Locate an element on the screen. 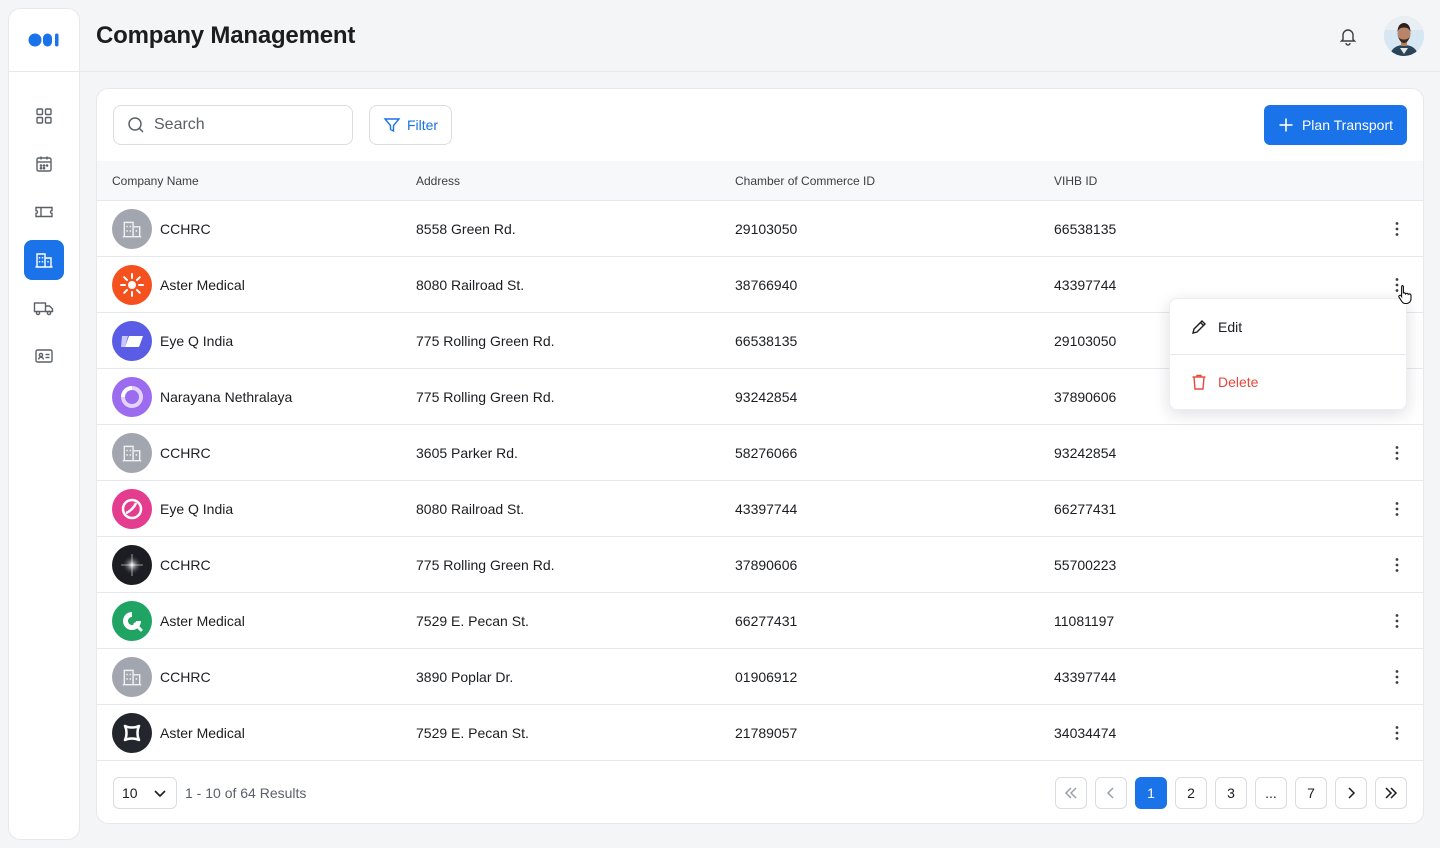 The image size is (1440, 848). column-header-vihb-id: VIHB ID is located at coordinates (1204, 181).